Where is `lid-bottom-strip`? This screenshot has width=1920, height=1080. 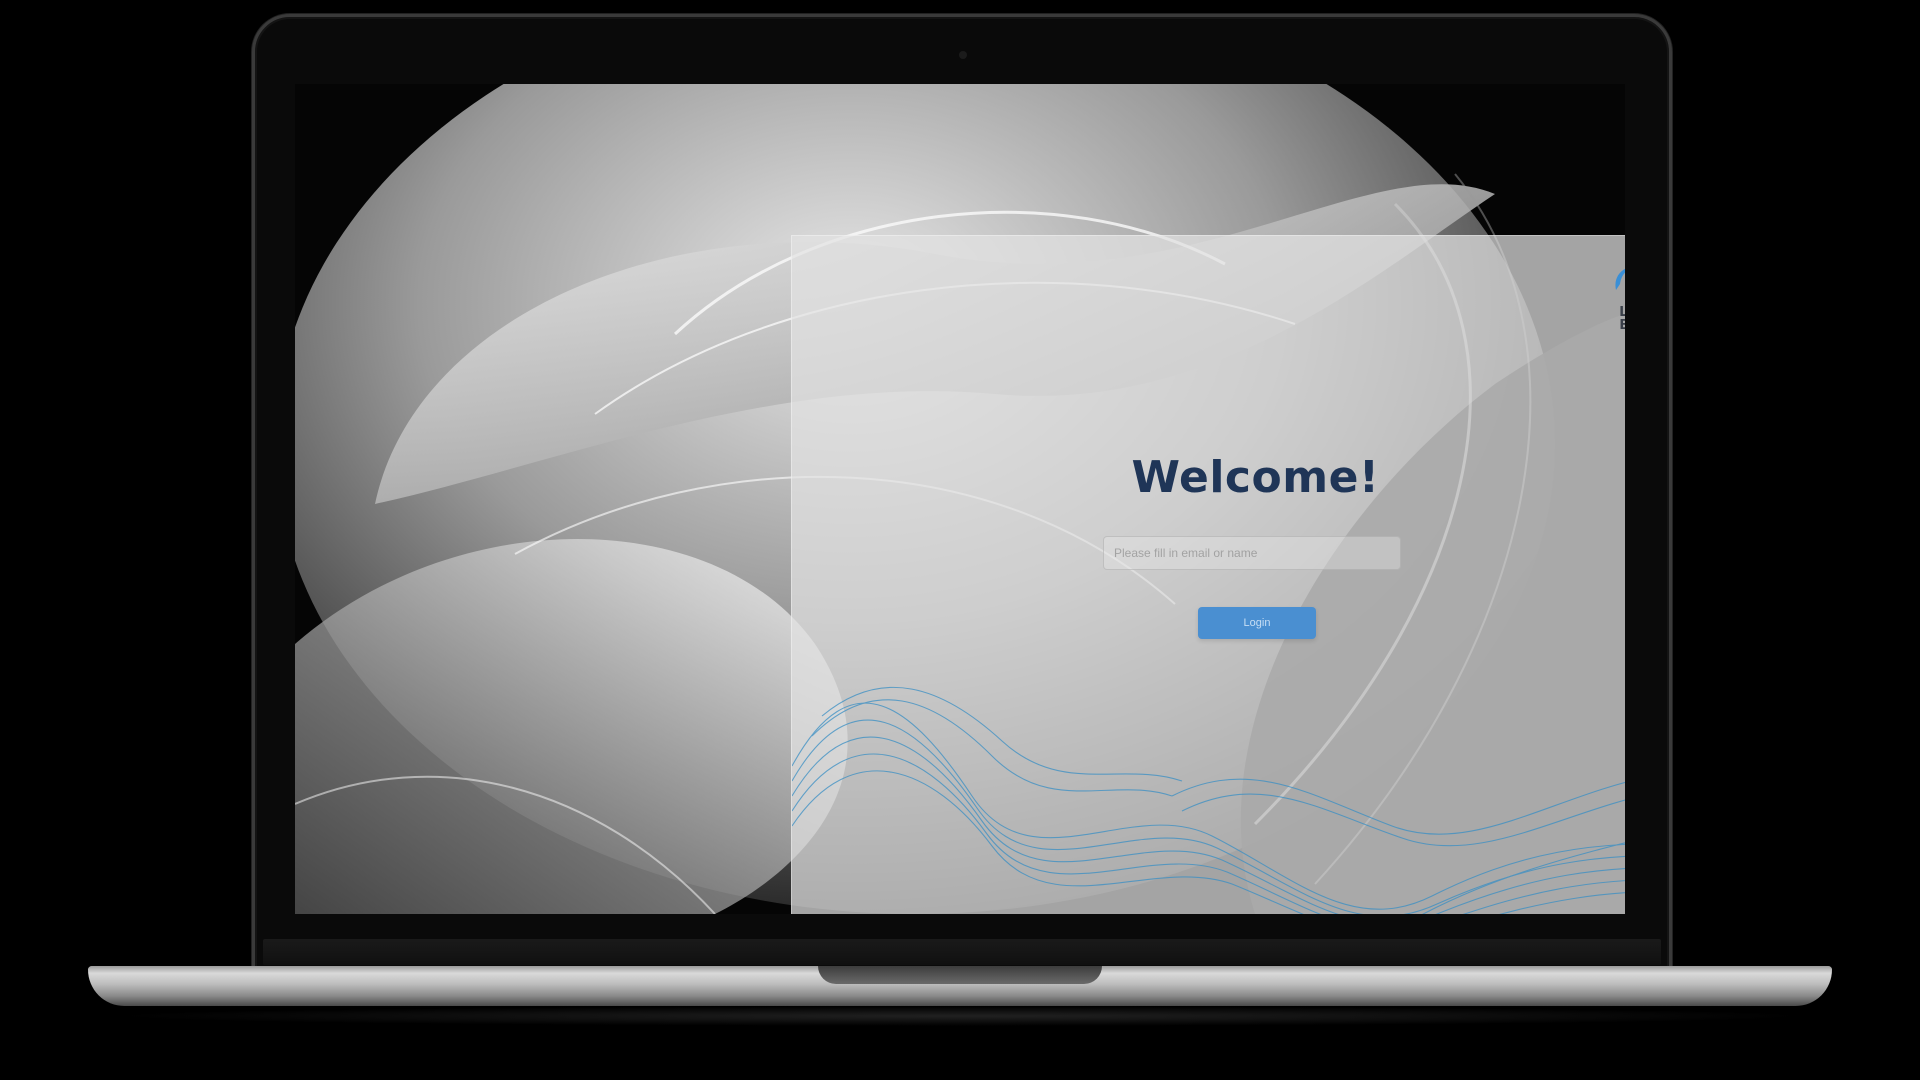 lid-bottom-strip is located at coordinates (962, 952).